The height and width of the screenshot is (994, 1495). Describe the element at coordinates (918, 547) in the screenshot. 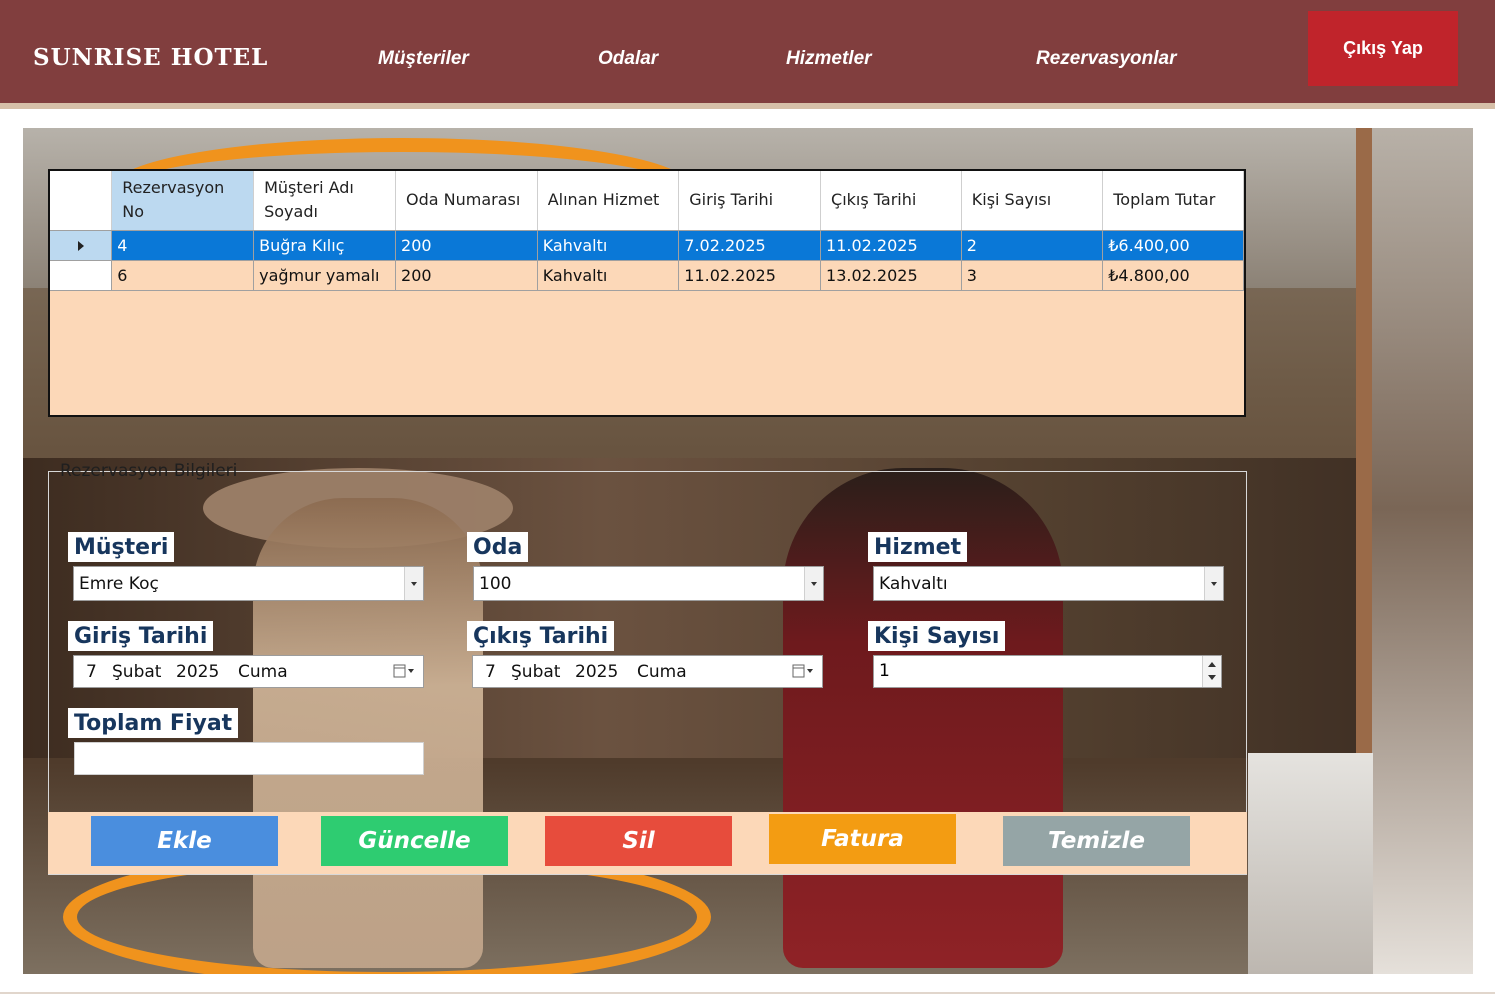

I see `hizmet-label: Hizmet` at that location.